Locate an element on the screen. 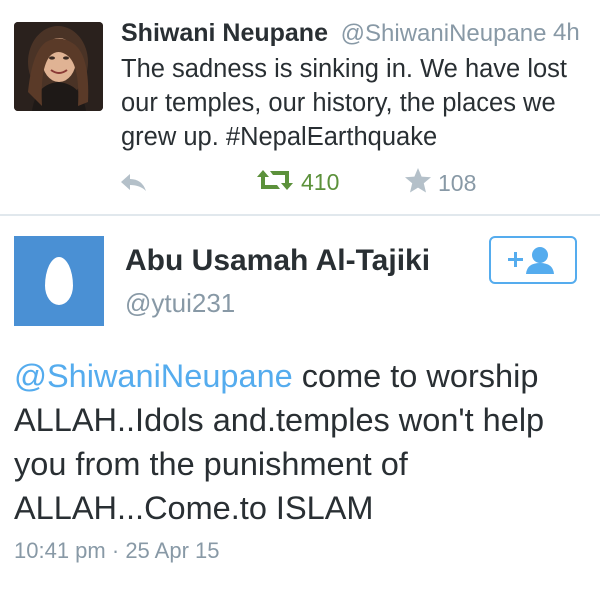 This screenshot has width=600, height=605. egg-icon is located at coordinates (59, 281).